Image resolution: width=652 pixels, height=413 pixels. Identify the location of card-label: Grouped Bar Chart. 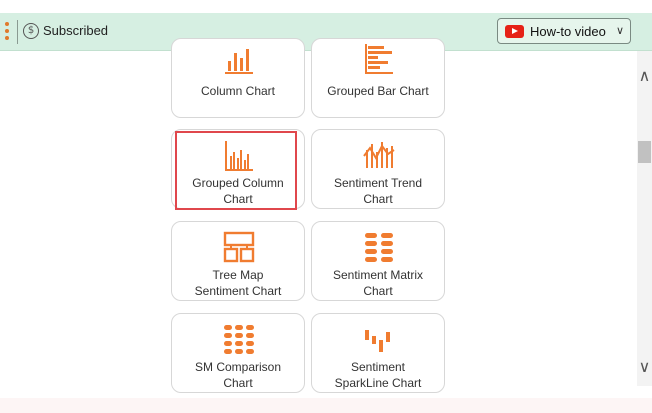
(378, 91).